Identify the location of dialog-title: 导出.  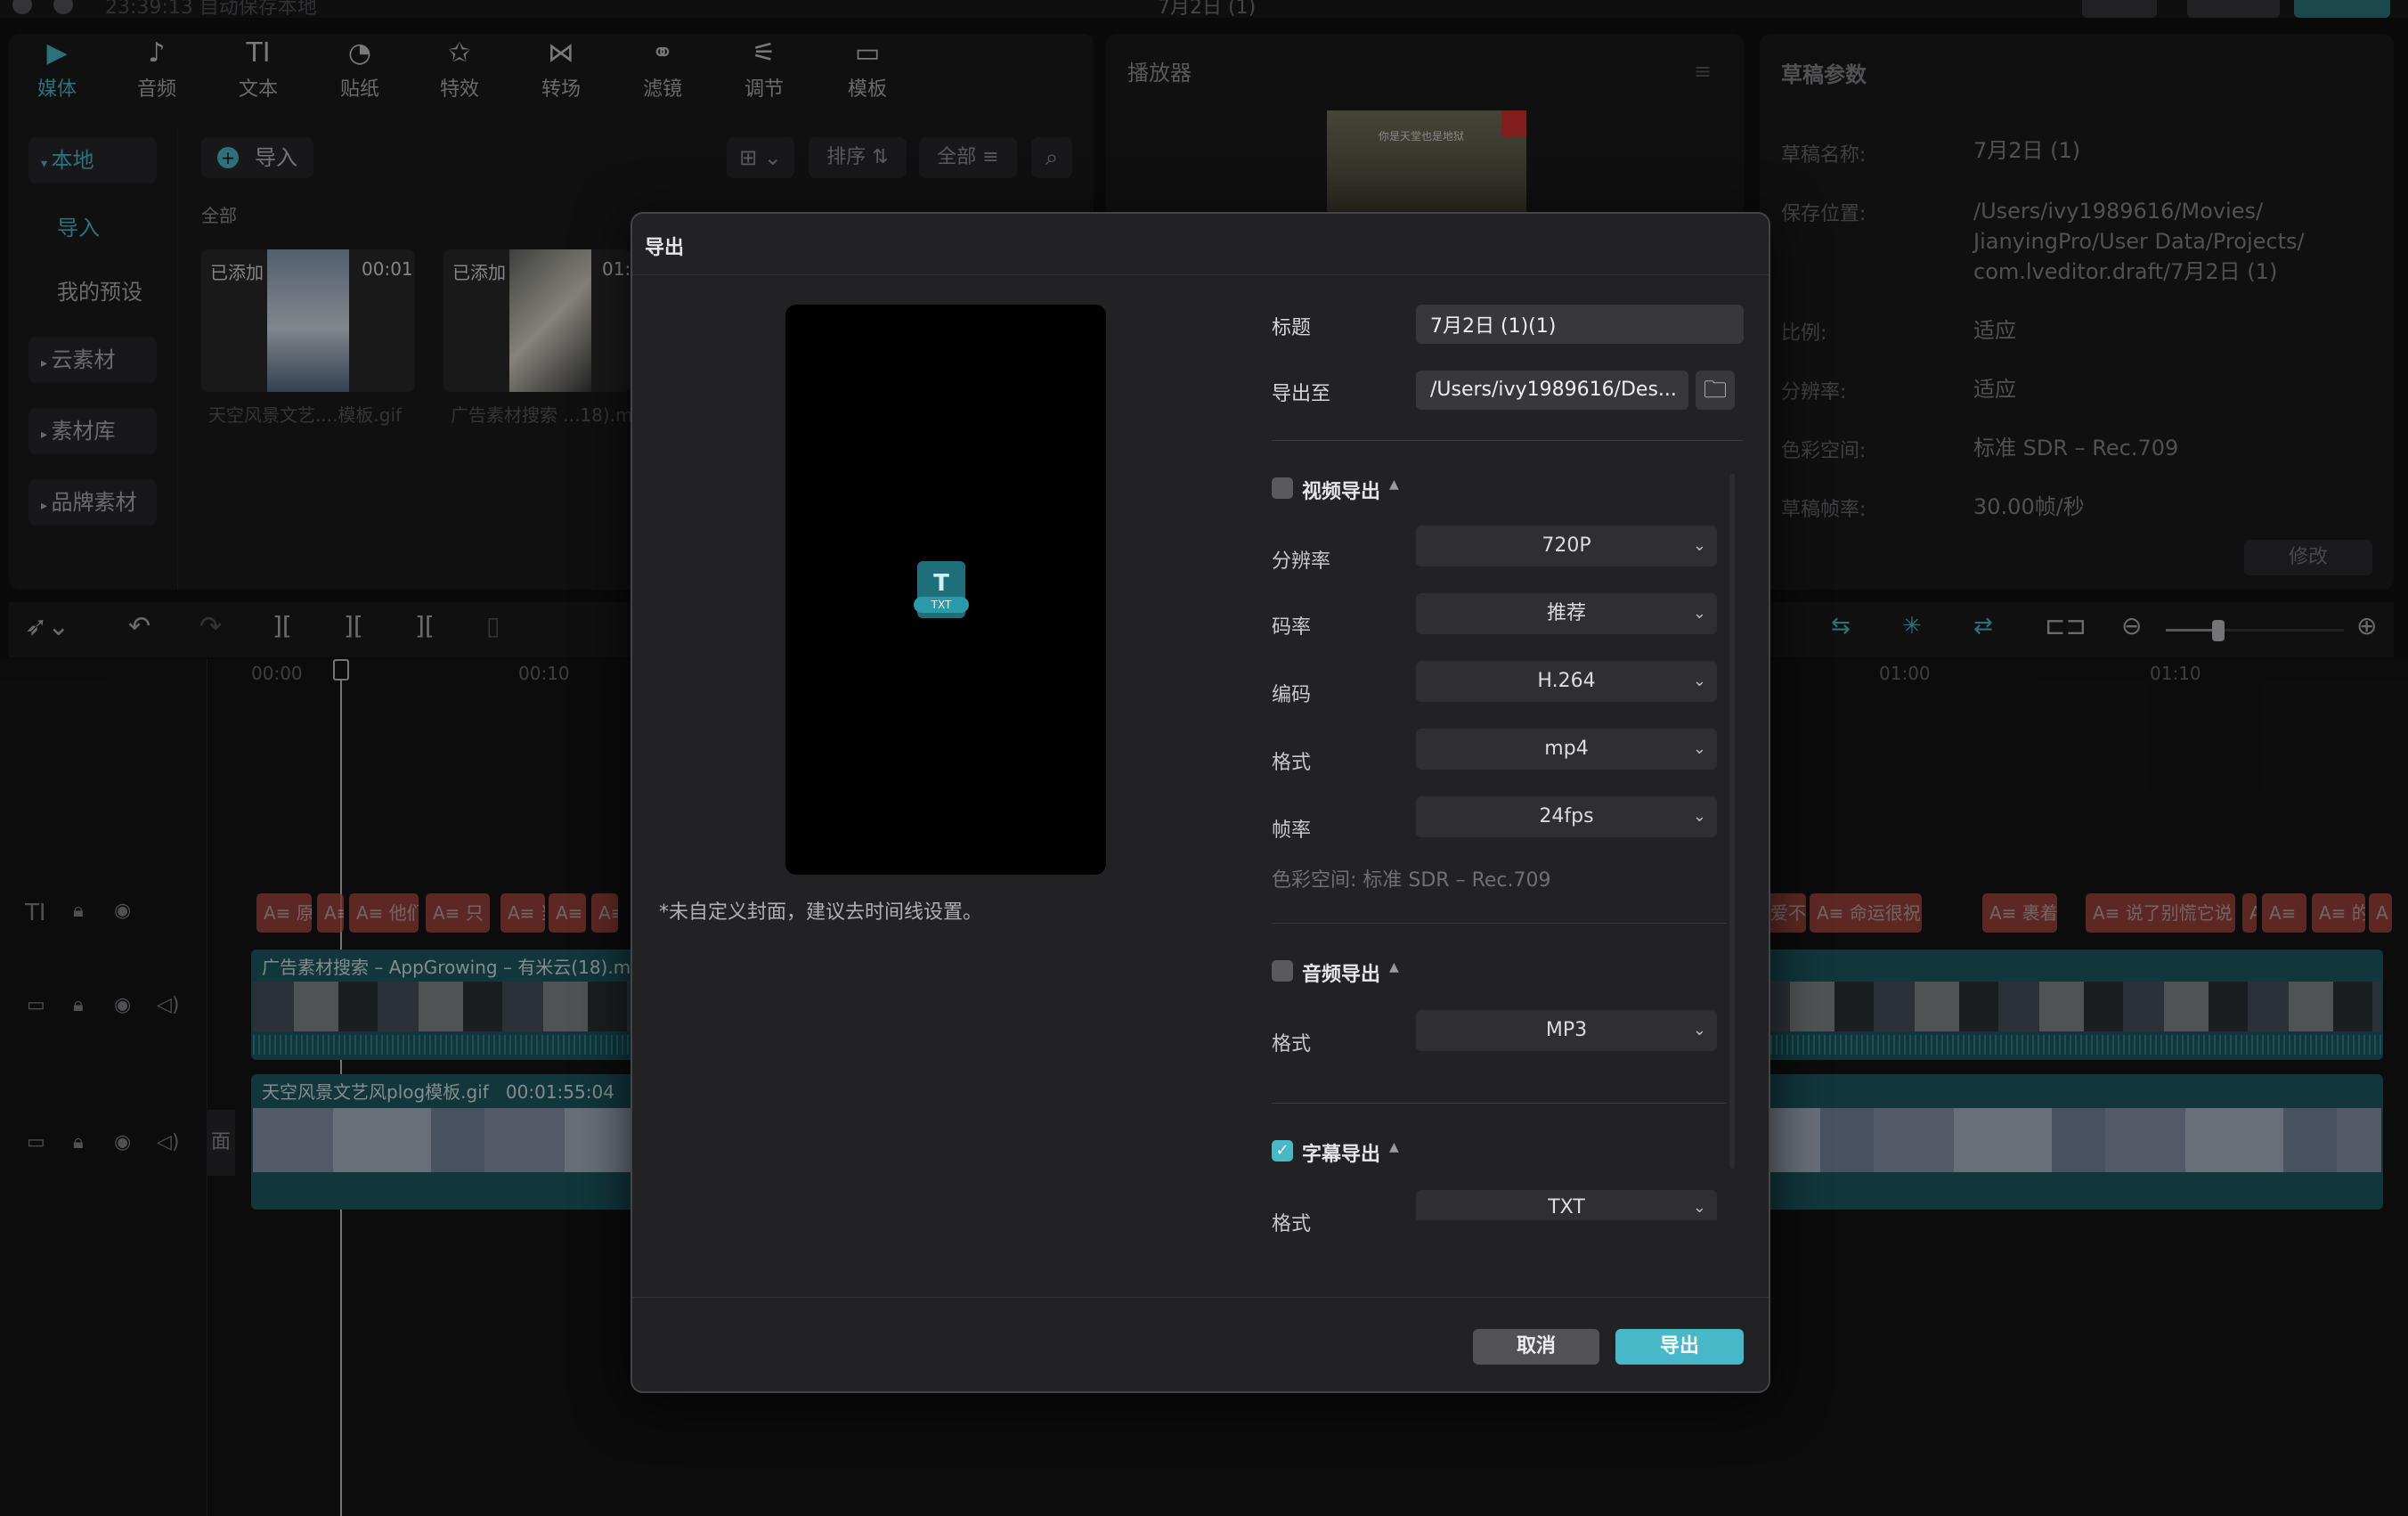
(665, 248).